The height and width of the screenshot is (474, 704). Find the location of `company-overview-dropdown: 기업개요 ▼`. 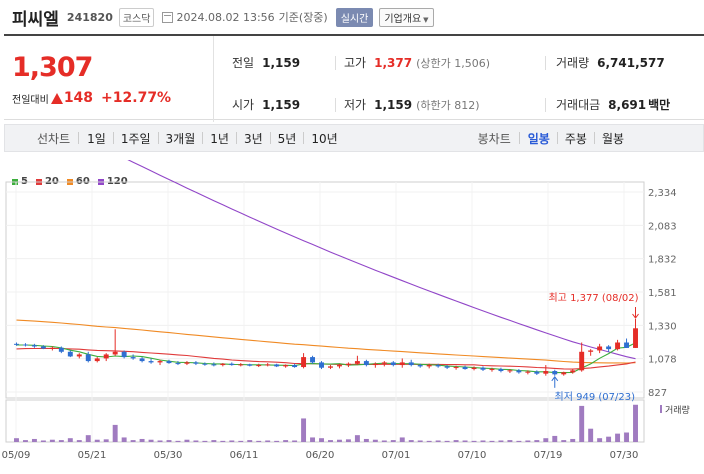

company-overview-dropdown: 기업개요 ▼ is located at coordinates (406, 17).